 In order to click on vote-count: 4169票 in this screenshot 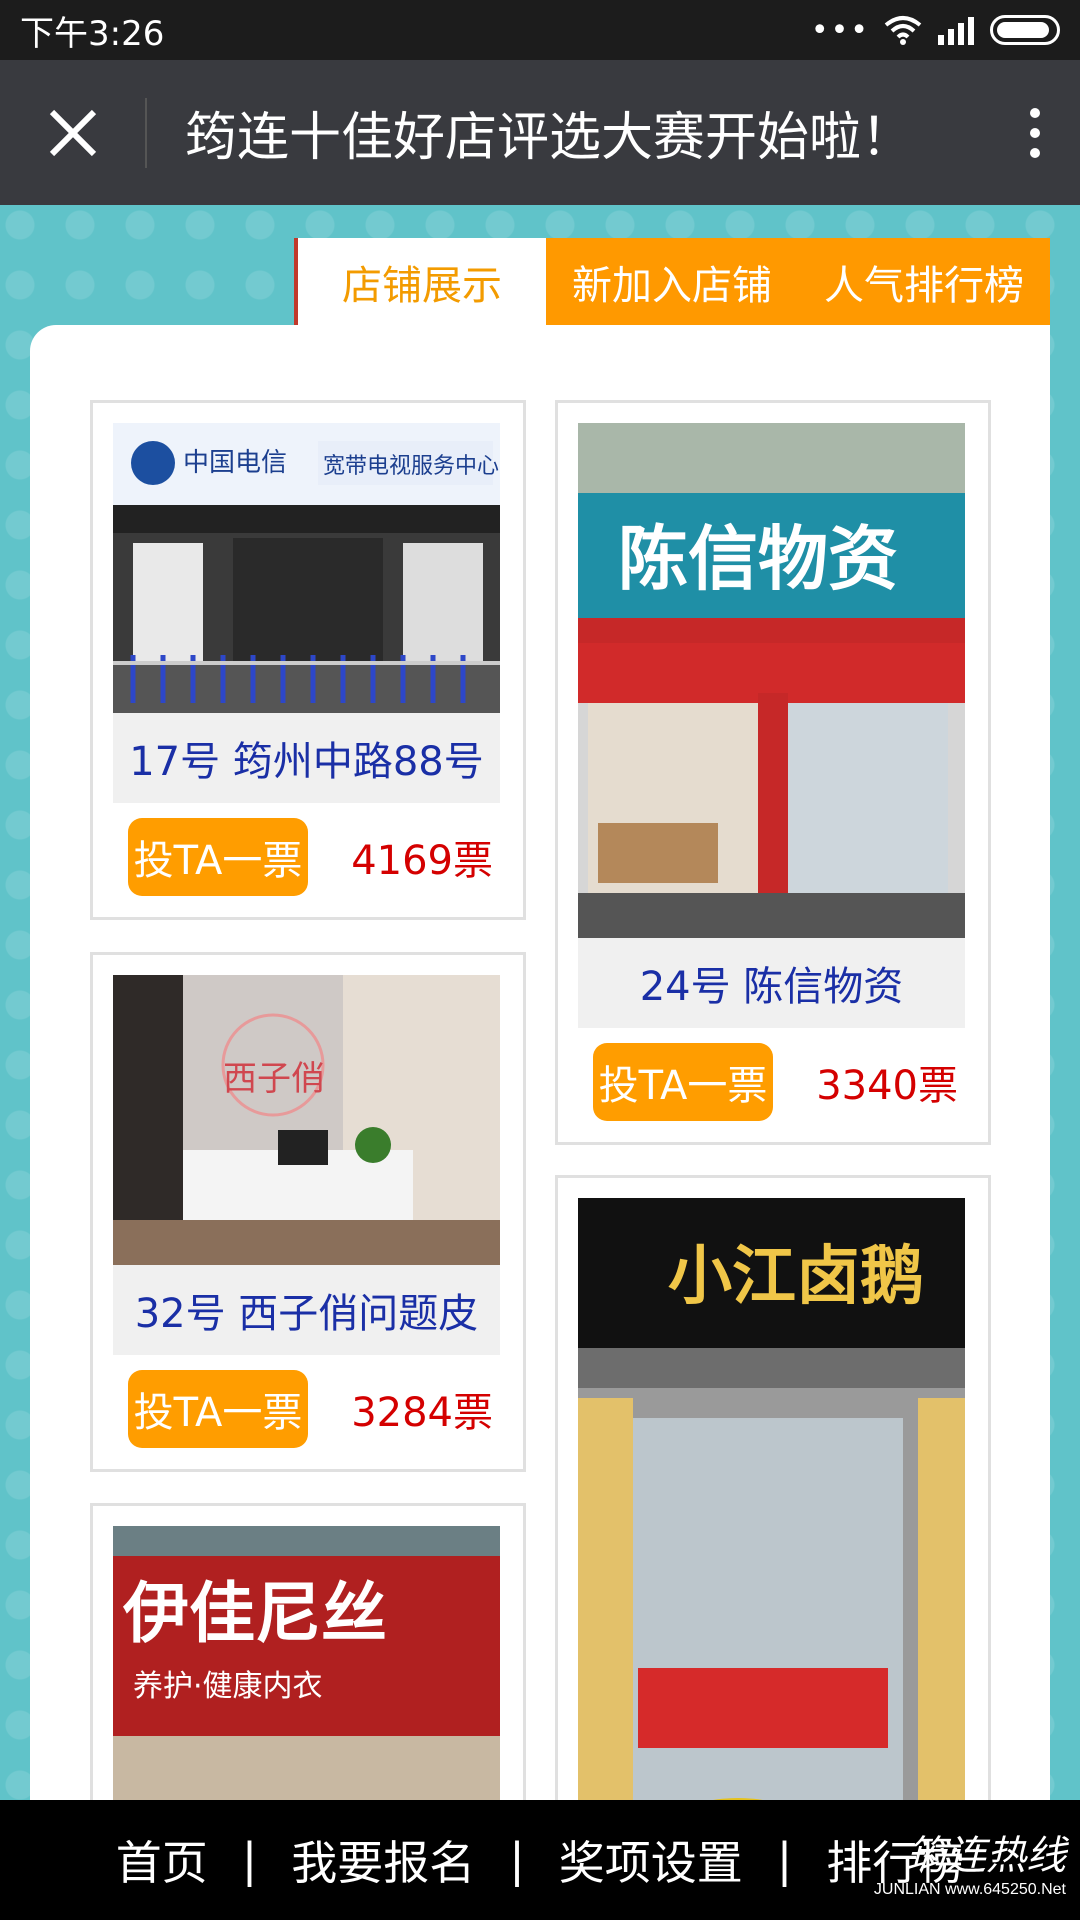, I will do `click(422, 861)`.